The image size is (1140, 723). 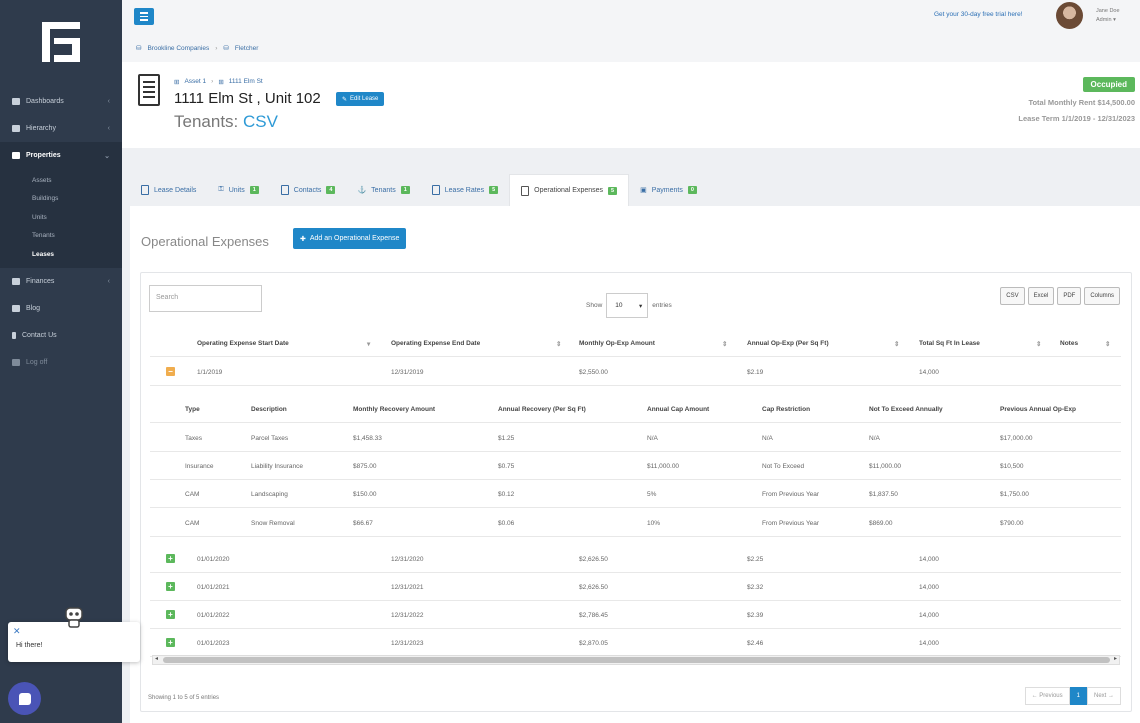 What do you see at coordinates (383, 190) in the screenshot?
I see `tab-tenants: ⚓ Tenants 1` at bounding box center [383, 190].